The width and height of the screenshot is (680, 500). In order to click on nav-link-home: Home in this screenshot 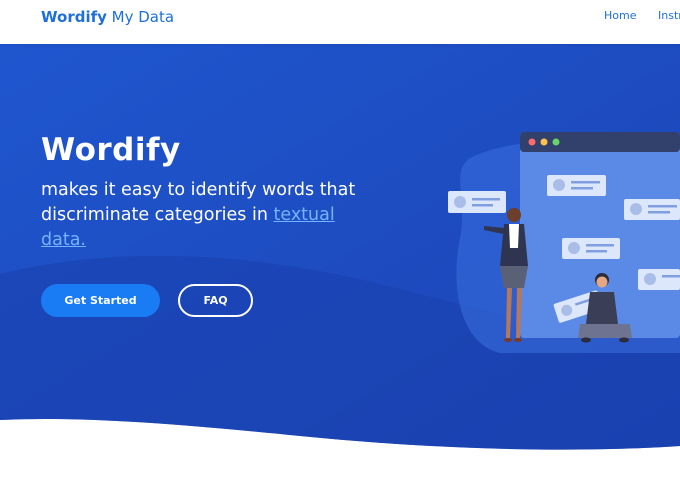, I will do `click(620, 15)`.